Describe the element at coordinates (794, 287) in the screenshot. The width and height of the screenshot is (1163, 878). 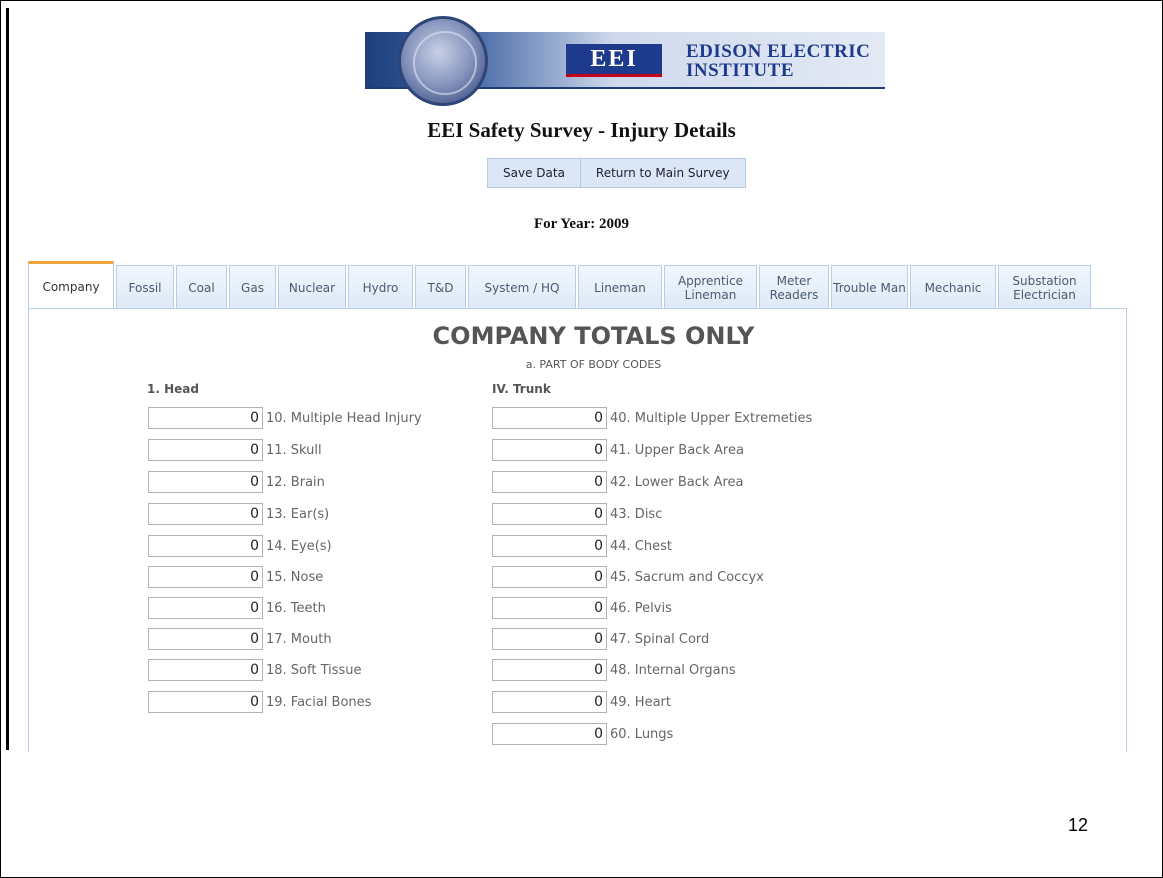
I see `tab-meter-readers: Meter Readers` at that location.